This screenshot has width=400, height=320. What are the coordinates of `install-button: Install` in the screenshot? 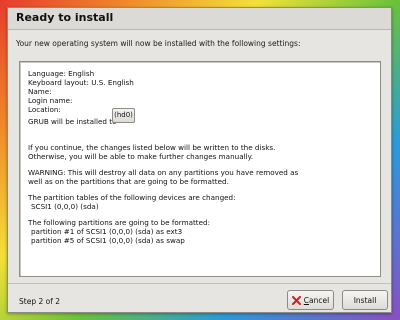 It's located at (365, 300).